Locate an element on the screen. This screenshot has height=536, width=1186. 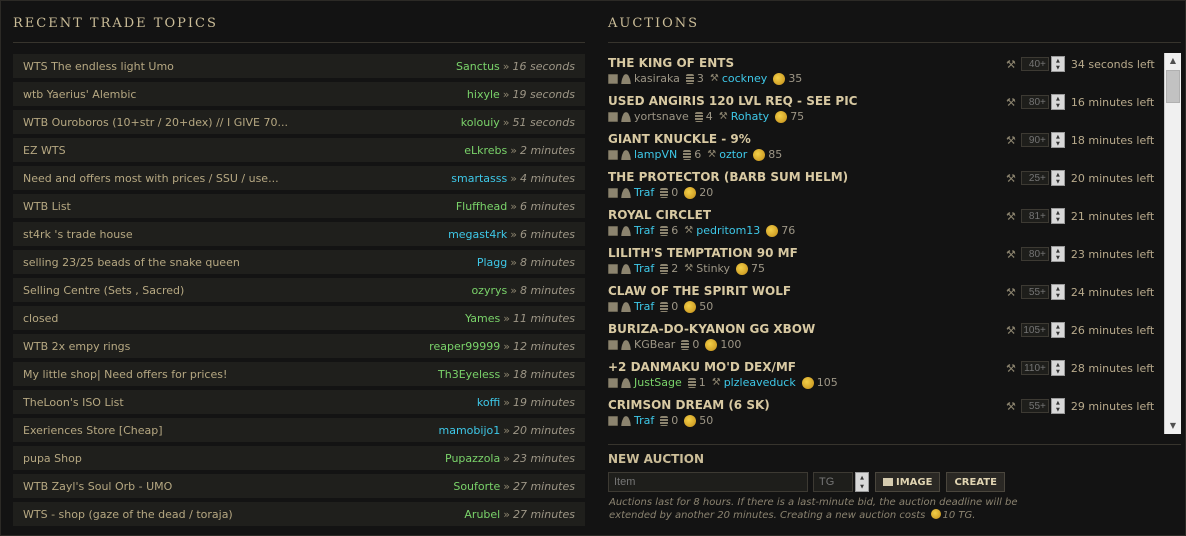
auctions-scrollbar: ▲ ▼ is located at coordinates (1172, 243).